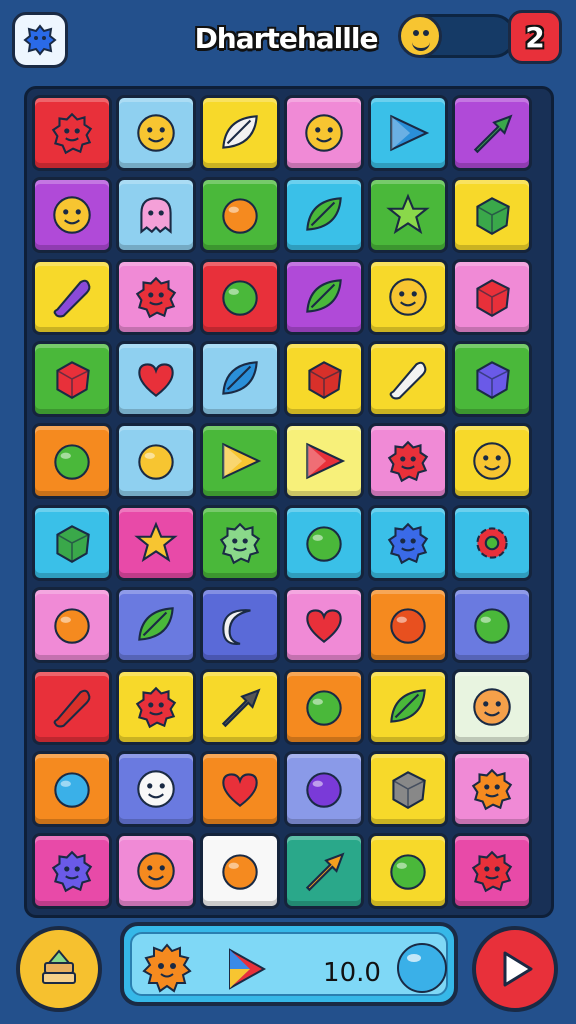  I want to click on bottom-bar: 10.0, so click(288, 971).